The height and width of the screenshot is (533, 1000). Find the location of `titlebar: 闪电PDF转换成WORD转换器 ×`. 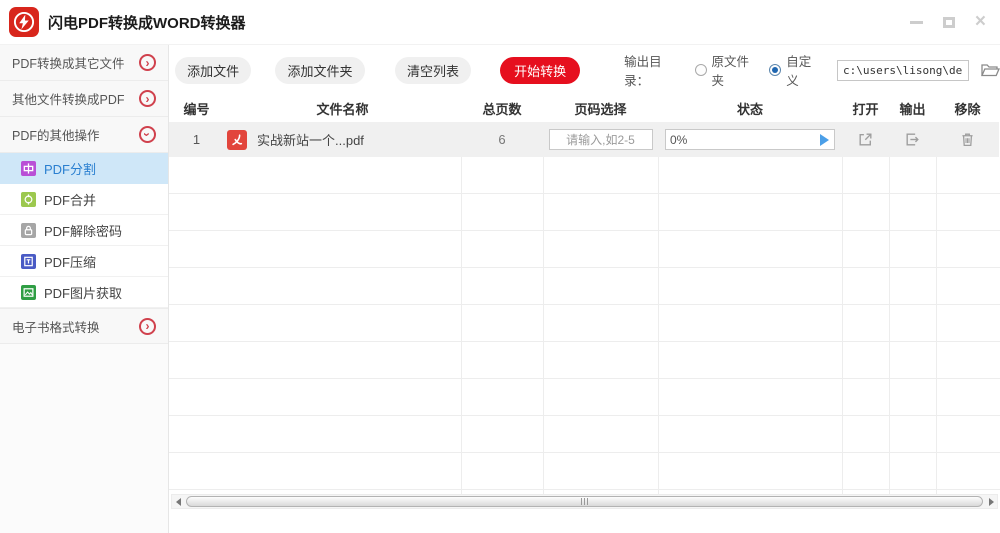

titlebar: 闪电PDF转换成WORD转换器 × is located at coordinates (500, 22).